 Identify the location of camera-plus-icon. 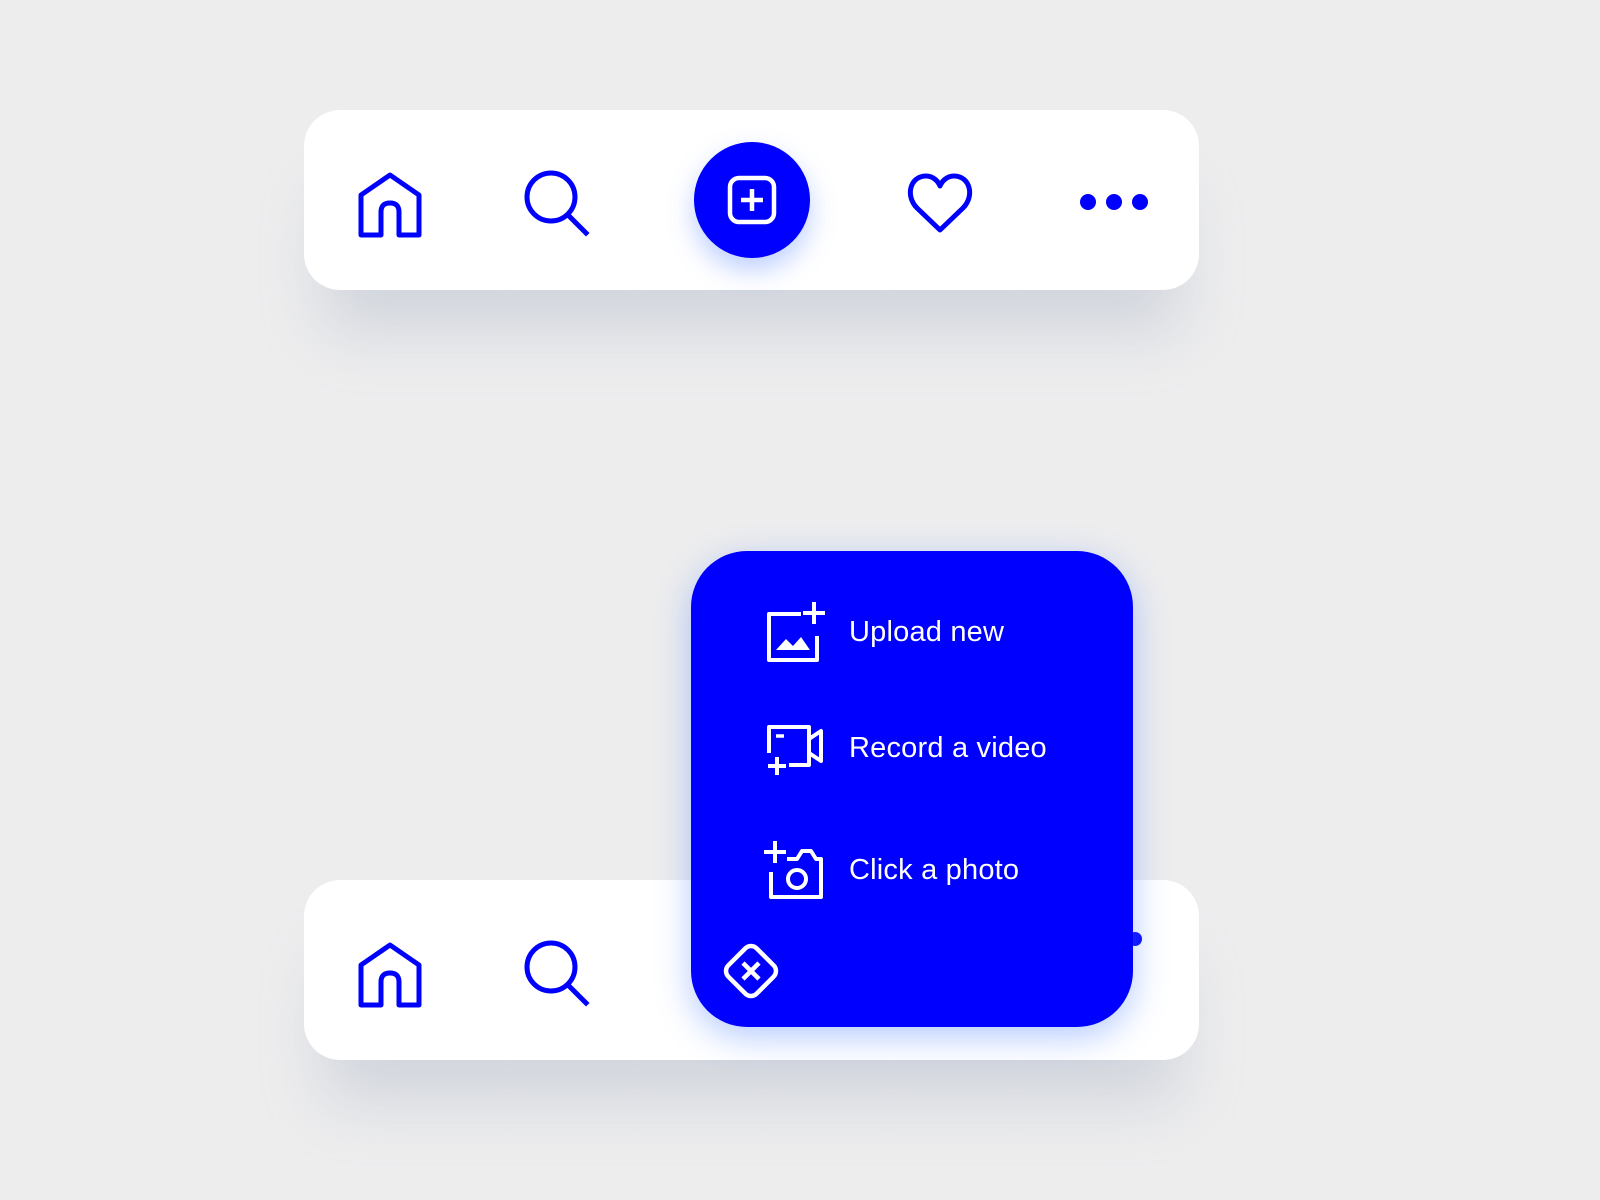
(795, 870).